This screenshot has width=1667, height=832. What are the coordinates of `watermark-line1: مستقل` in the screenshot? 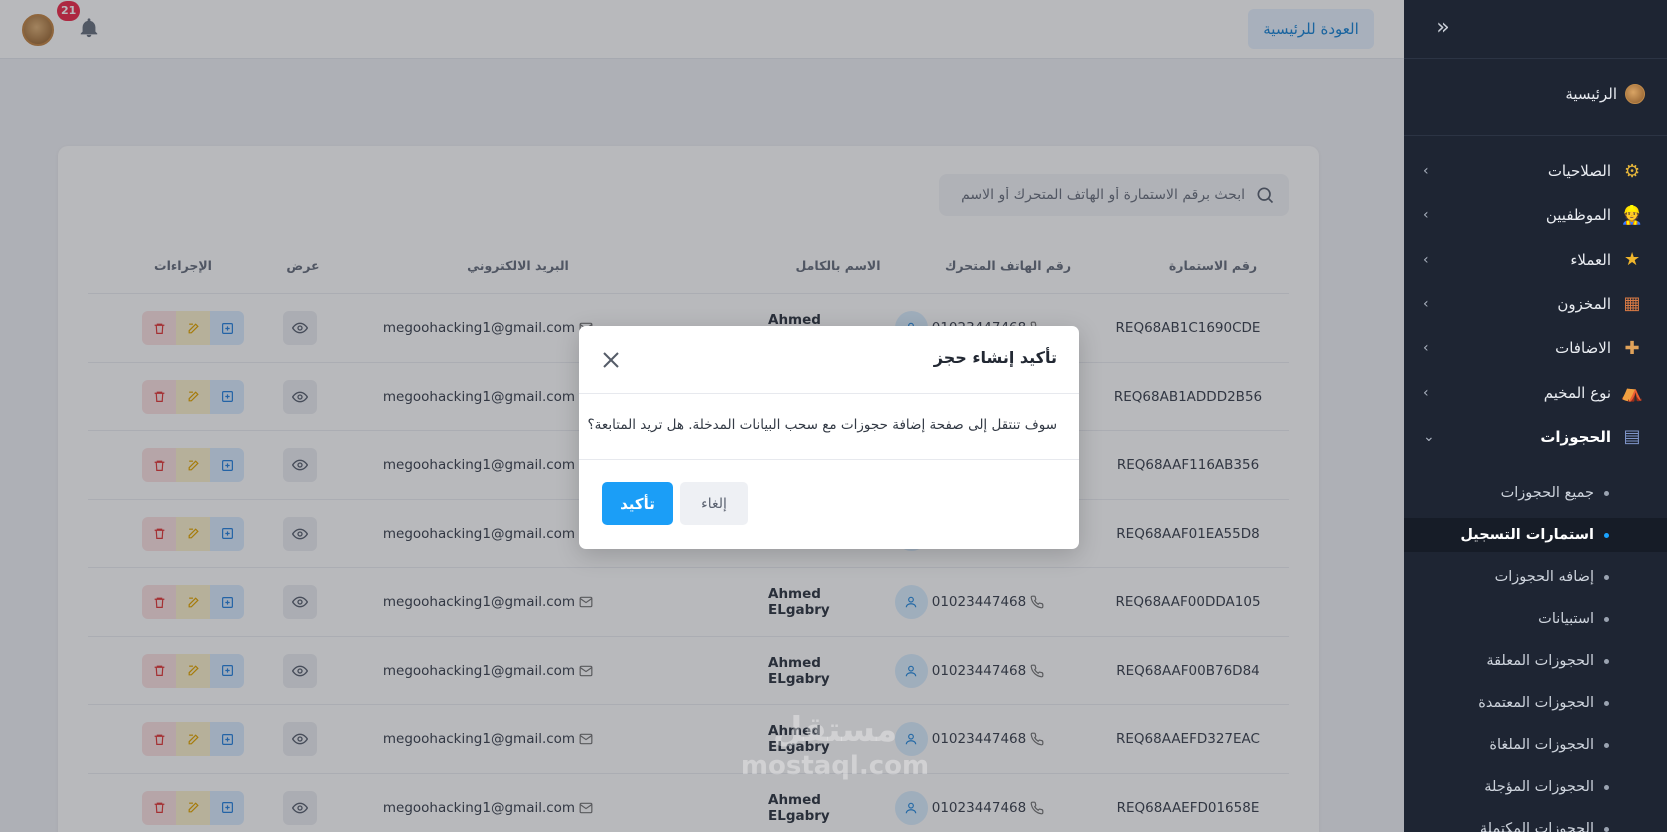 It's located at (835, 730).